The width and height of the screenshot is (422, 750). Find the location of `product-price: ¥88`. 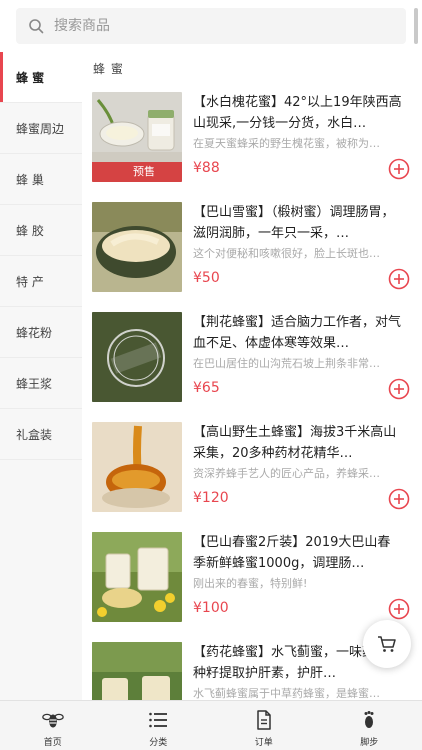

product-price: ¥88 is located at coordinates (206, 168).